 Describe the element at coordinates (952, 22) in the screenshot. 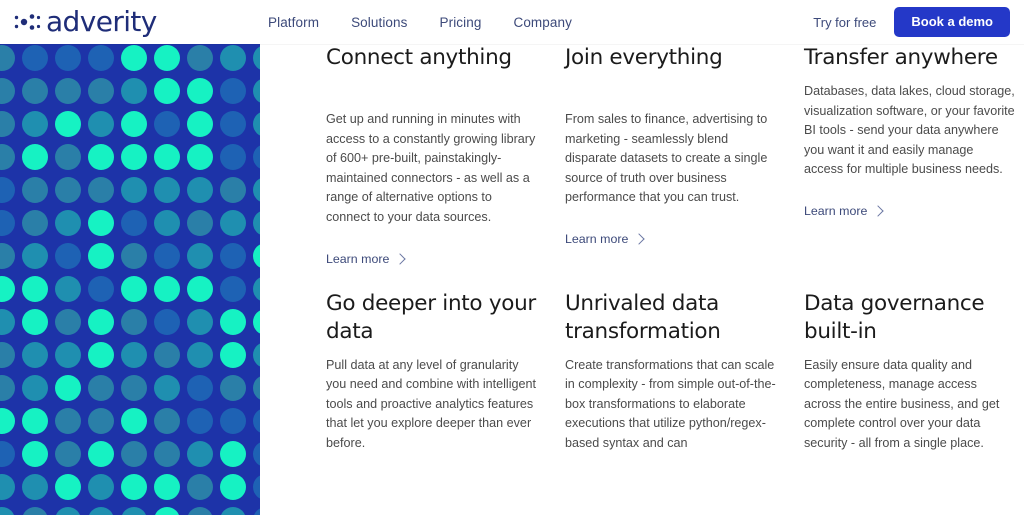

I see `book-a-demo-button: Book a demo` at that location.